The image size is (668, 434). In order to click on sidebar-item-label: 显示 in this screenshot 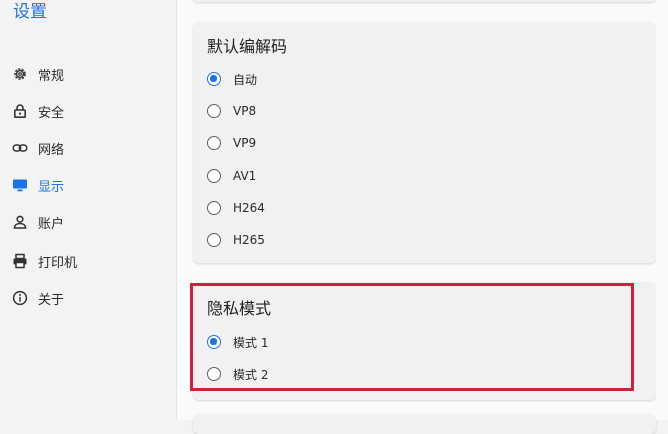, I will do `click(51, 187)`.